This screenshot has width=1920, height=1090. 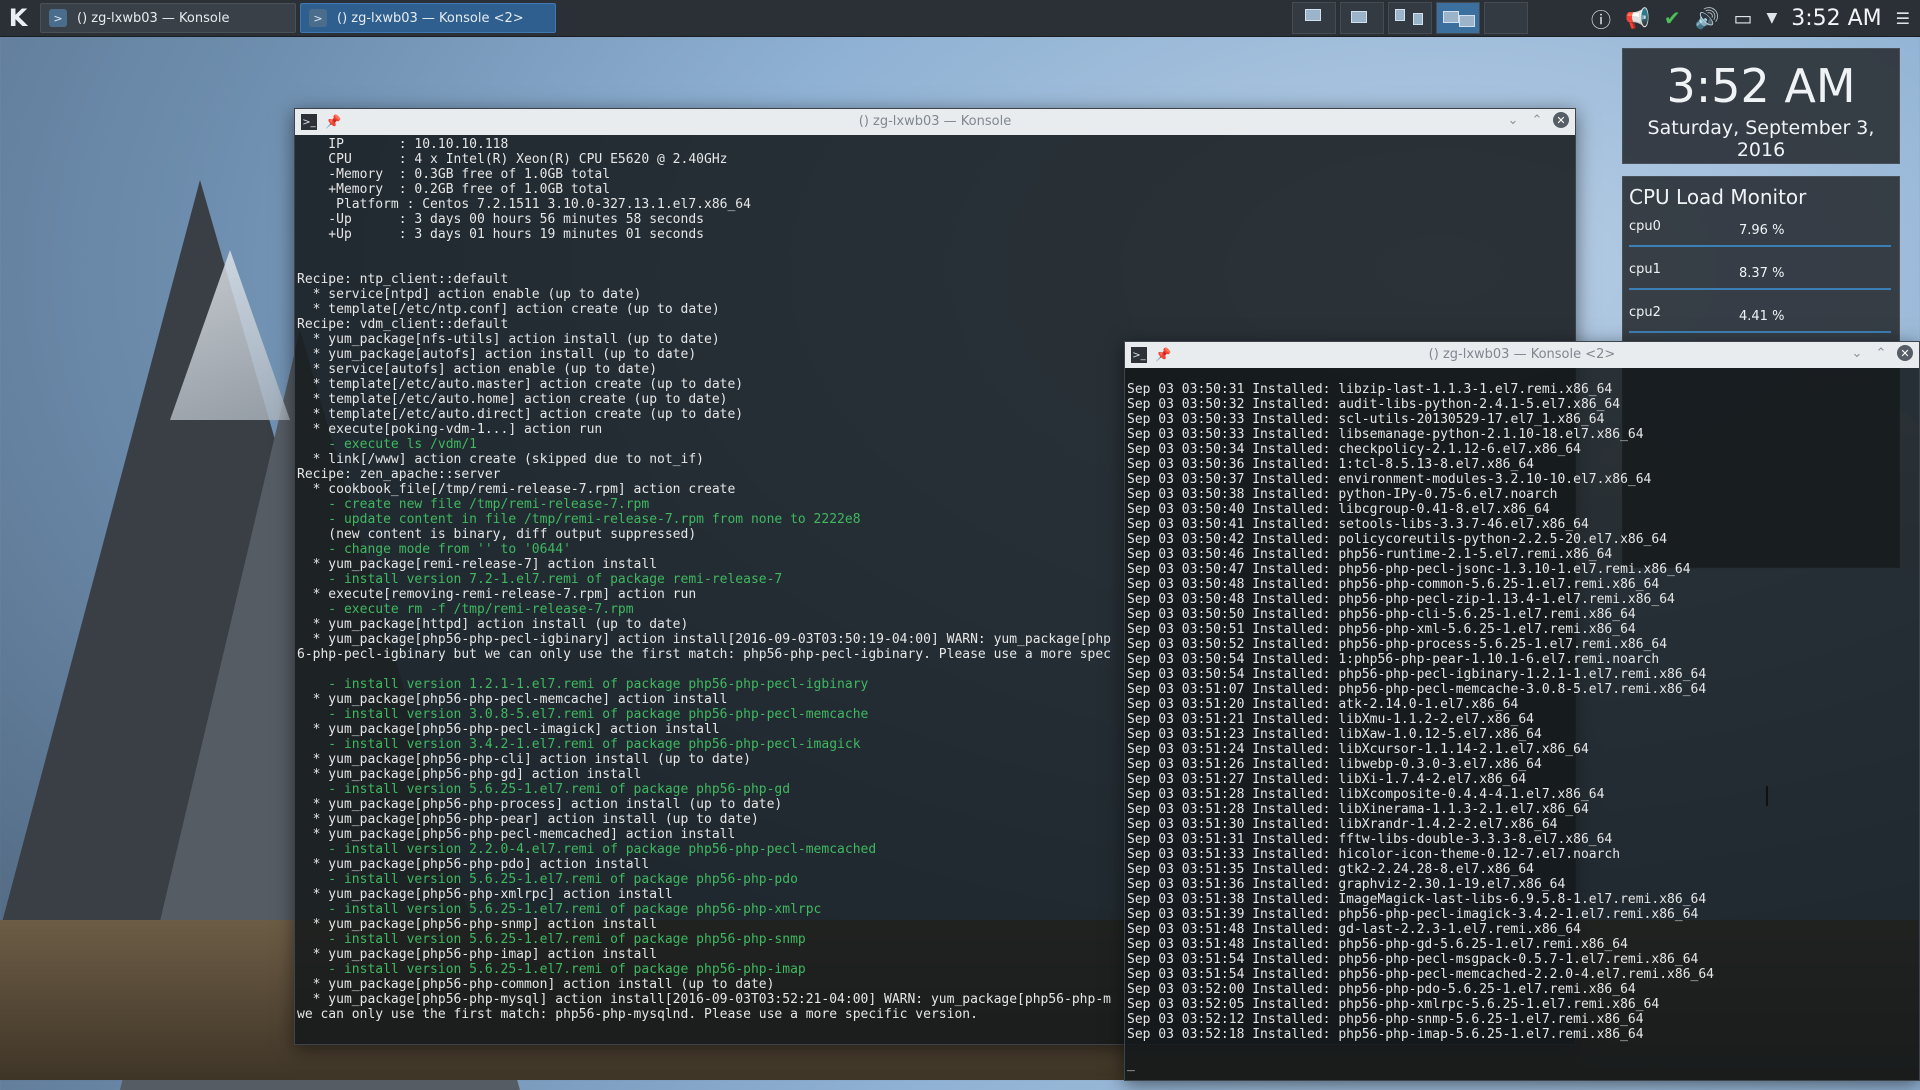 I want to click on window-title: () zg-lxwb03 — Konsole, so click(x=935, y=121).